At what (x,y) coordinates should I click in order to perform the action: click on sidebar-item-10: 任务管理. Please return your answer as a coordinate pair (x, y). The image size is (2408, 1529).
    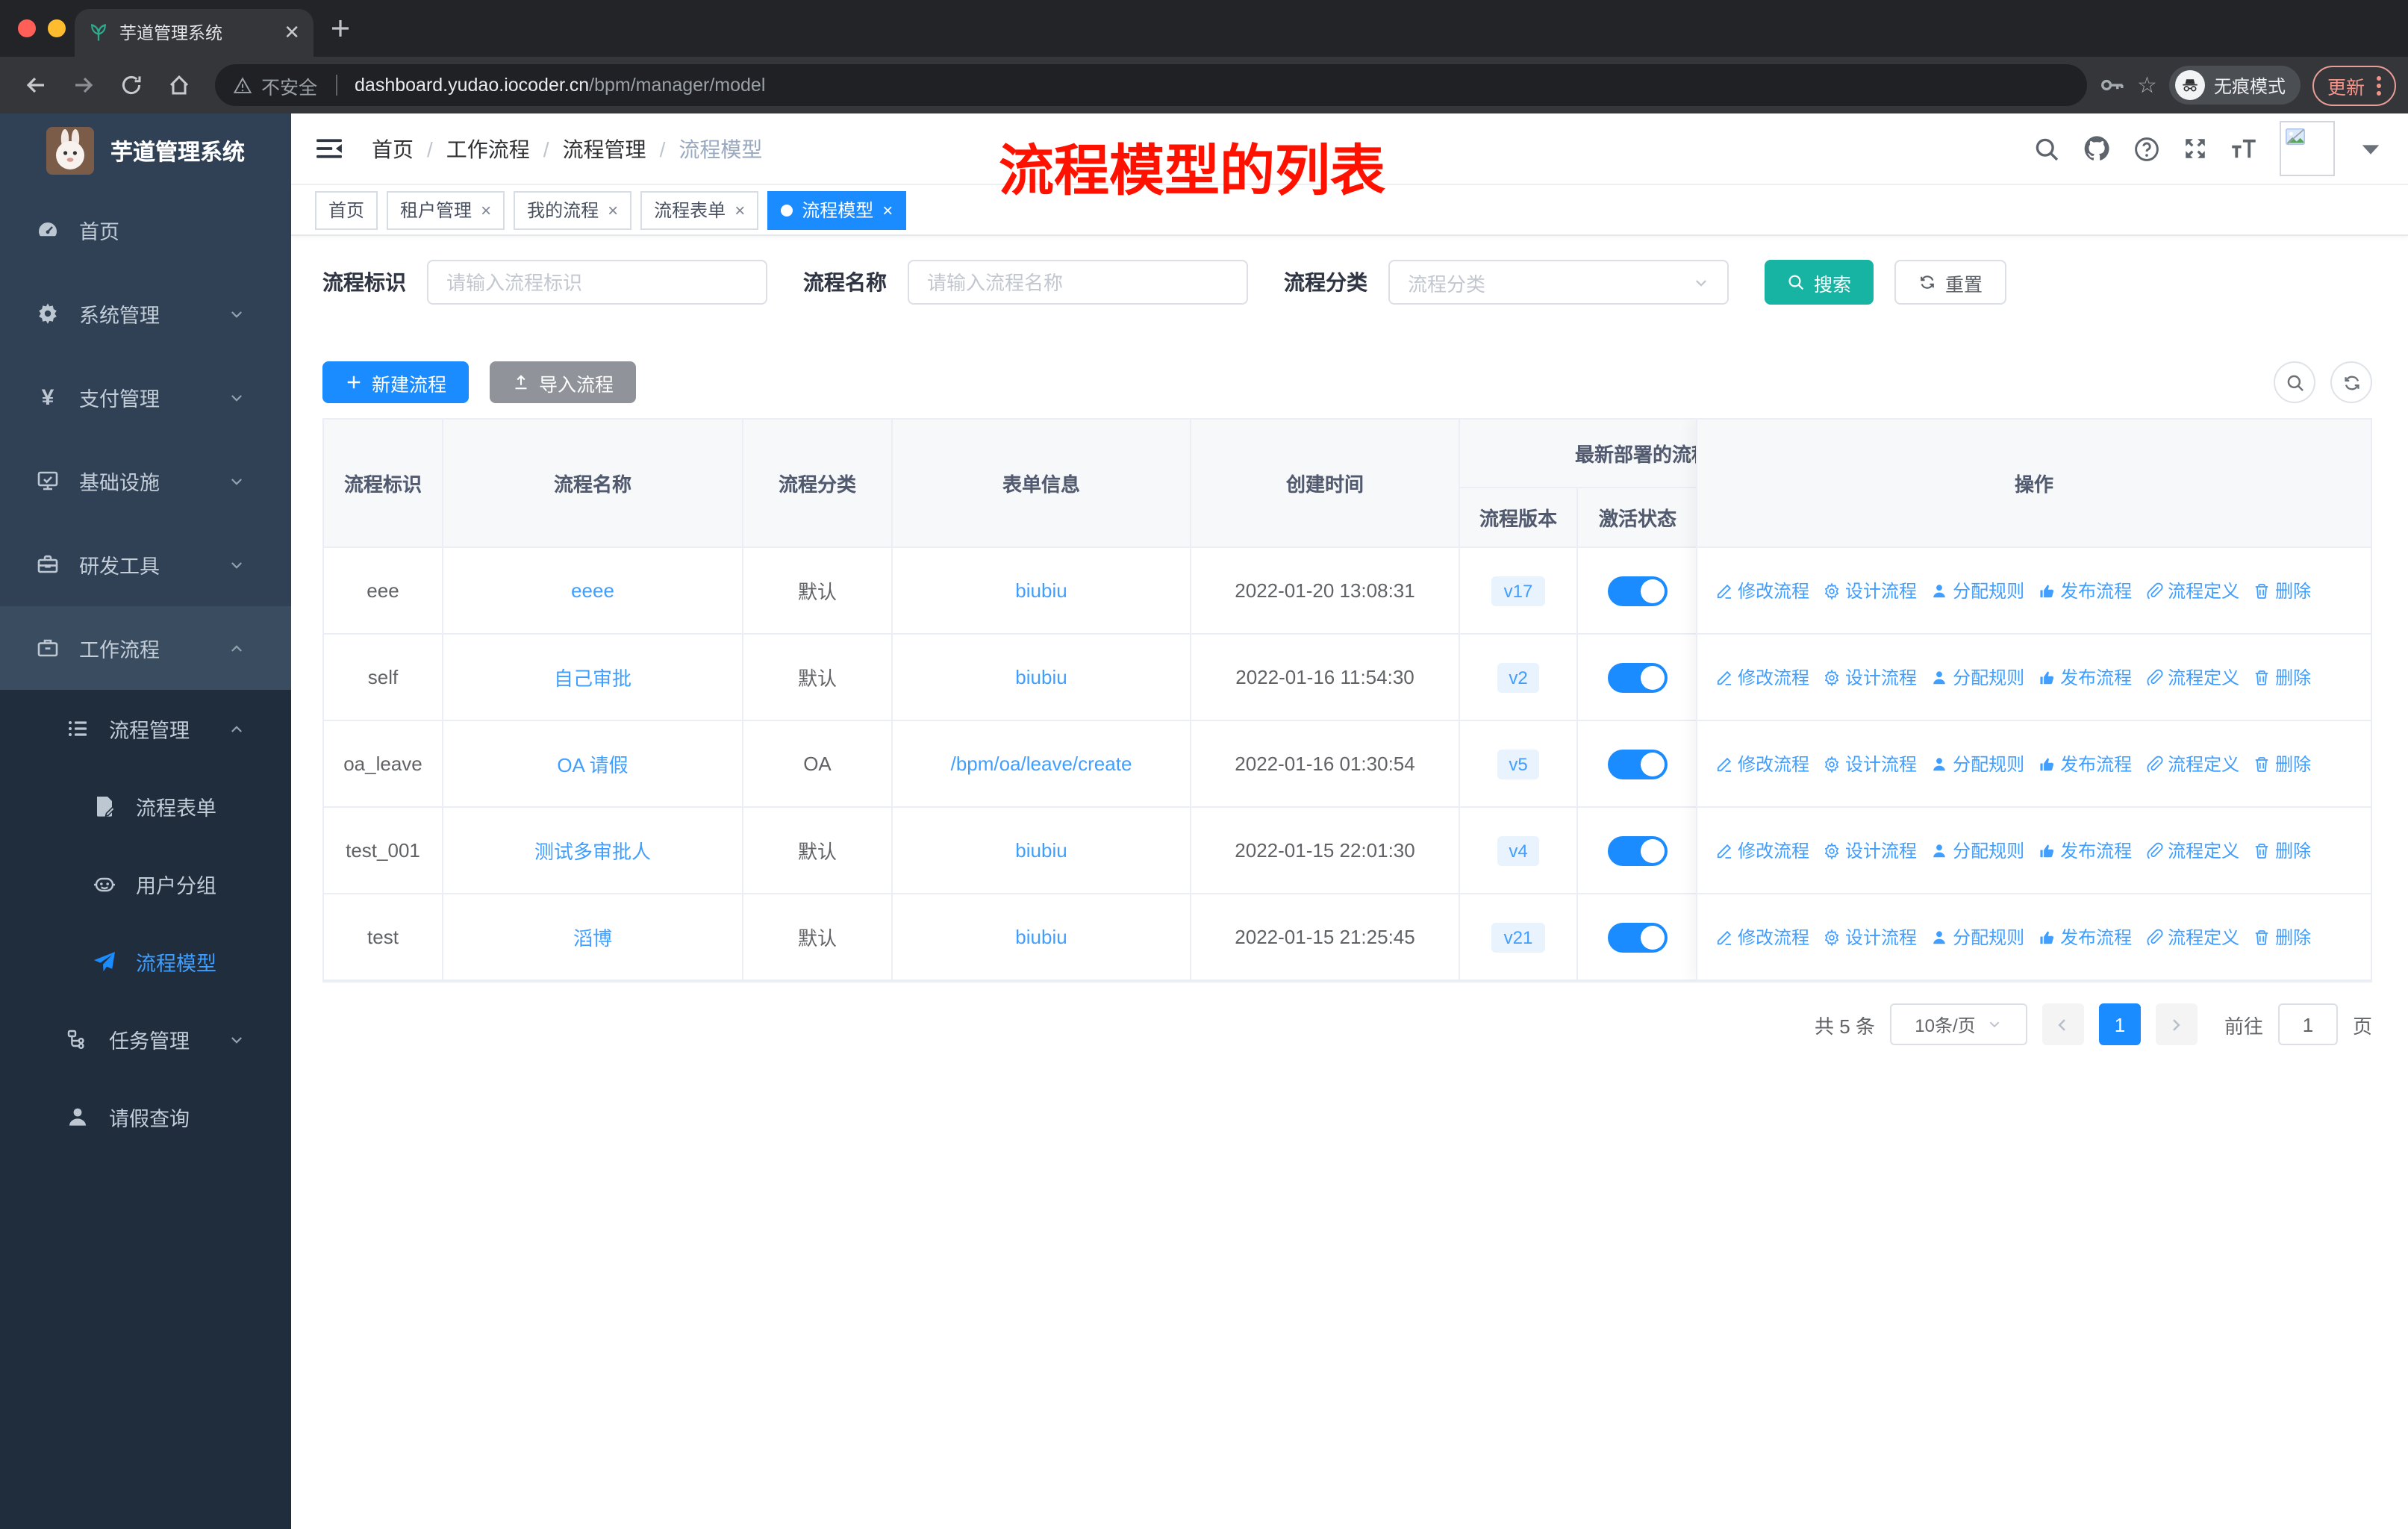
    Looking at the image, I should click on (145, 1039).